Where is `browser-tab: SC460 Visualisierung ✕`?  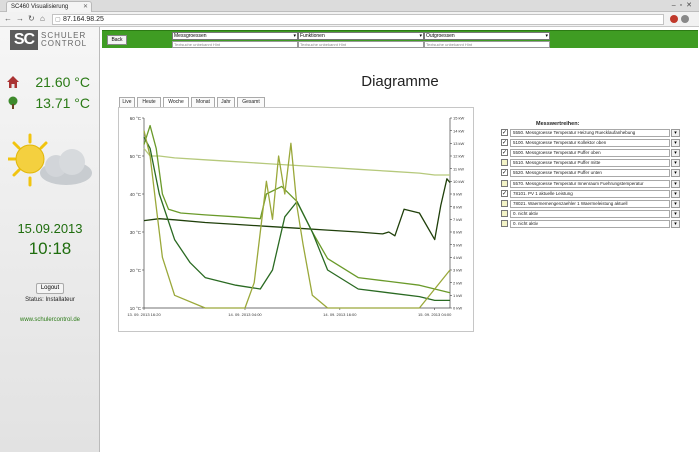
browser-tab: SC460 Visualisierung ✕ is located at coordinates (49, 6).